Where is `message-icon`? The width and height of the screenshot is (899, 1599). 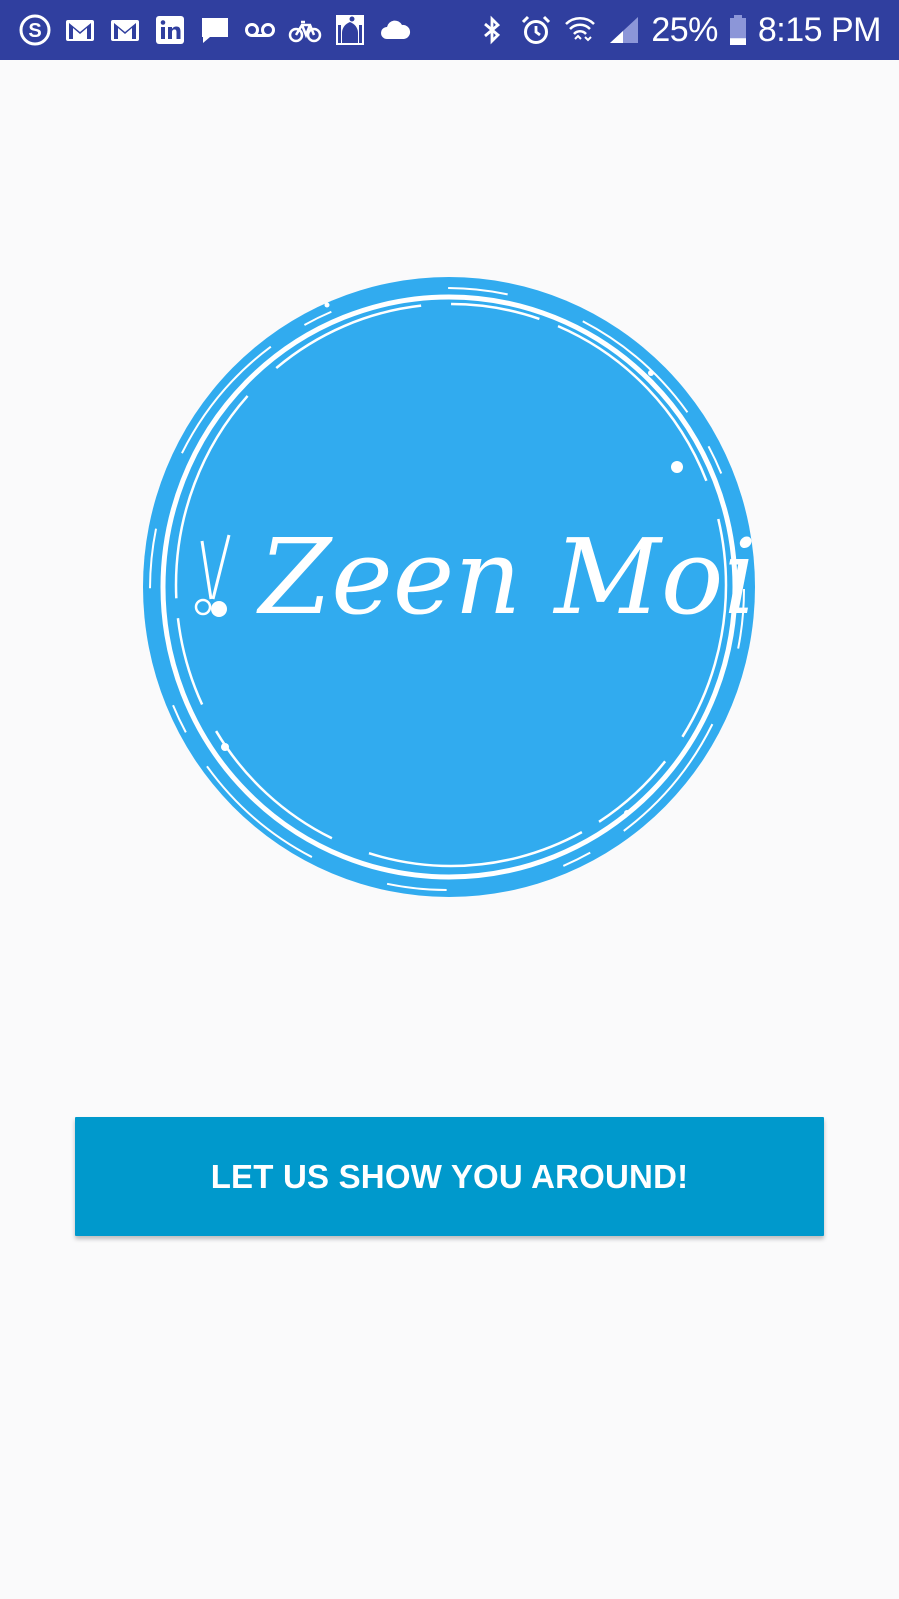 message-icon is located at coordinates (215, 30).